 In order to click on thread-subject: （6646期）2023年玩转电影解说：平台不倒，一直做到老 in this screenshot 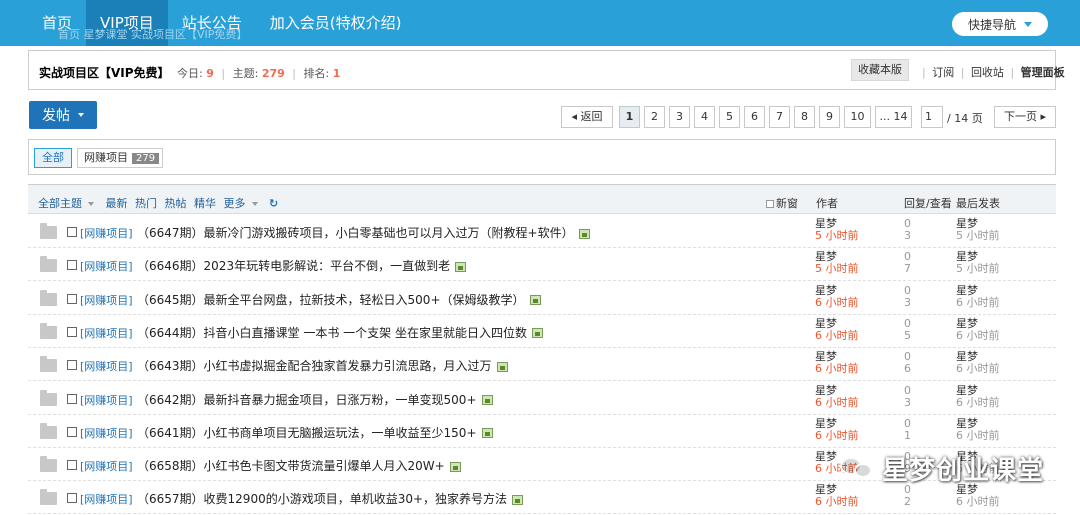, I will do `click(302, 265)`.